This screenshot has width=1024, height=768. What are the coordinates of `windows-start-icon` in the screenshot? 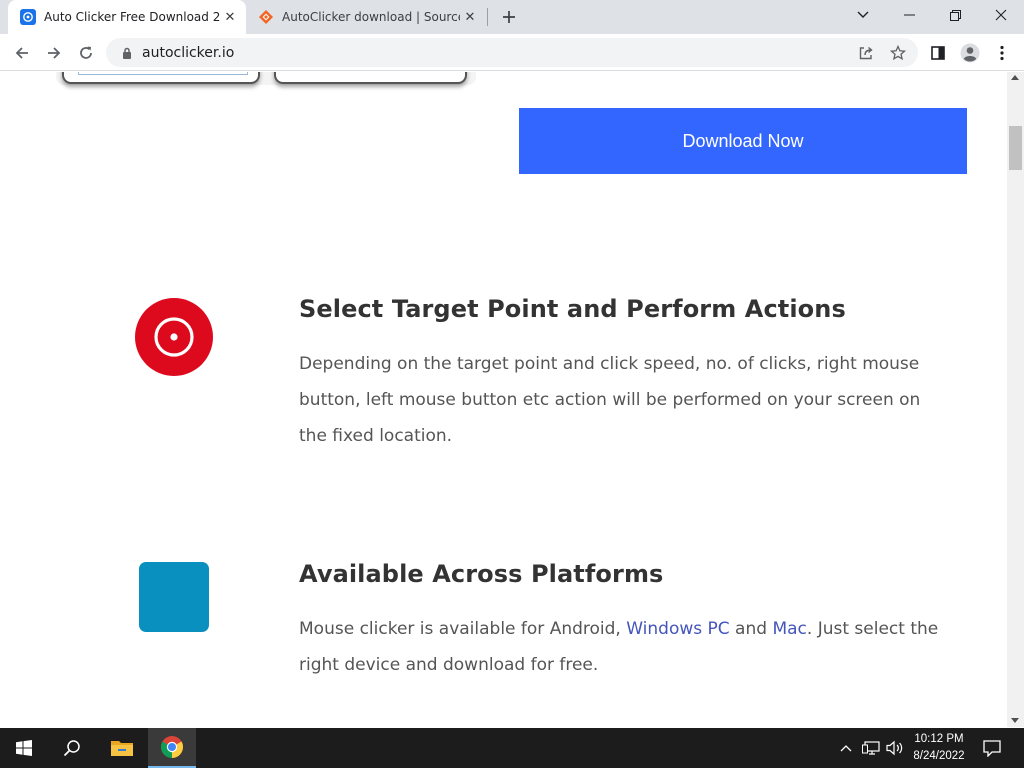 It's located at (24, 748).